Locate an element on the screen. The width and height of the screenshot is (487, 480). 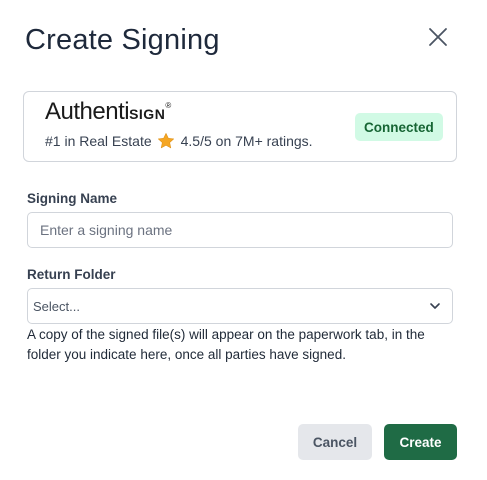
provider-tagline: #1 in Real Estate 4.5/5 on 7M+ ratings. is located at coordinates (179, 141).